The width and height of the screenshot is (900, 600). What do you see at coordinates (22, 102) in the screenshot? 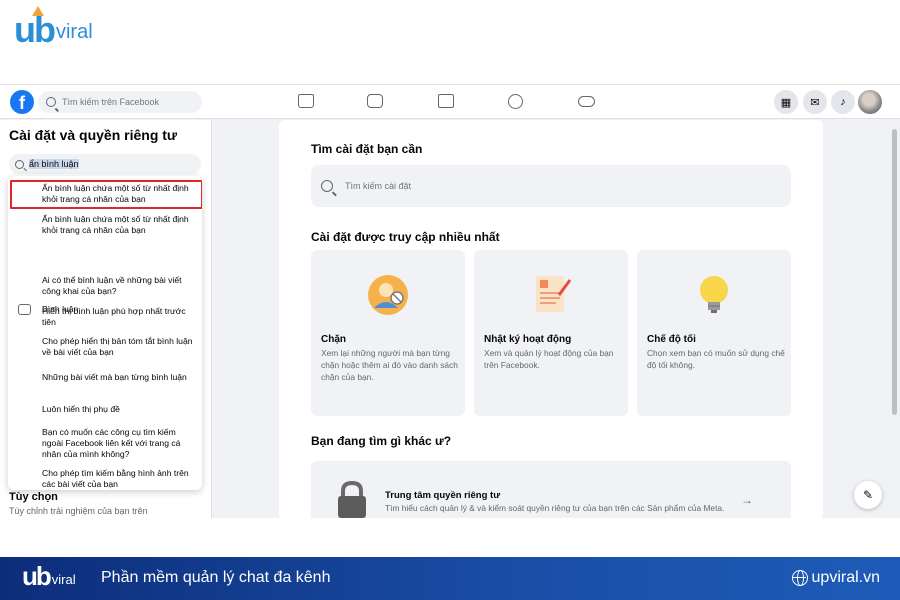
I see `facebook-logo-icon: f` at bounding box center [22, 102].